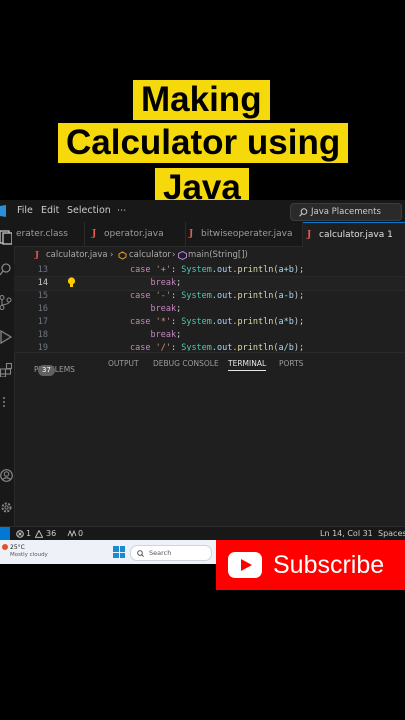  I want to click on menu-edit: Edit, so click(50, 210).